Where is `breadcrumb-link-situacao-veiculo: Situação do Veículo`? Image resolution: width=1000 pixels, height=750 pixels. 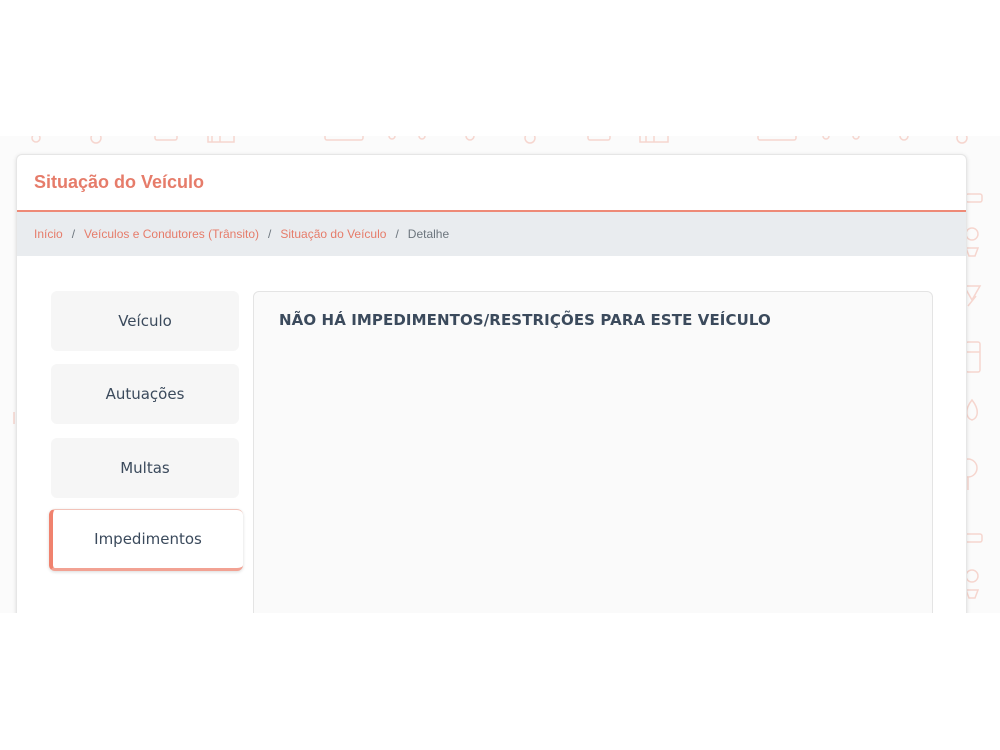
breadcrumb-link-situacao-veiculo: Situação do Veículo is located at coordinates (333, 234).